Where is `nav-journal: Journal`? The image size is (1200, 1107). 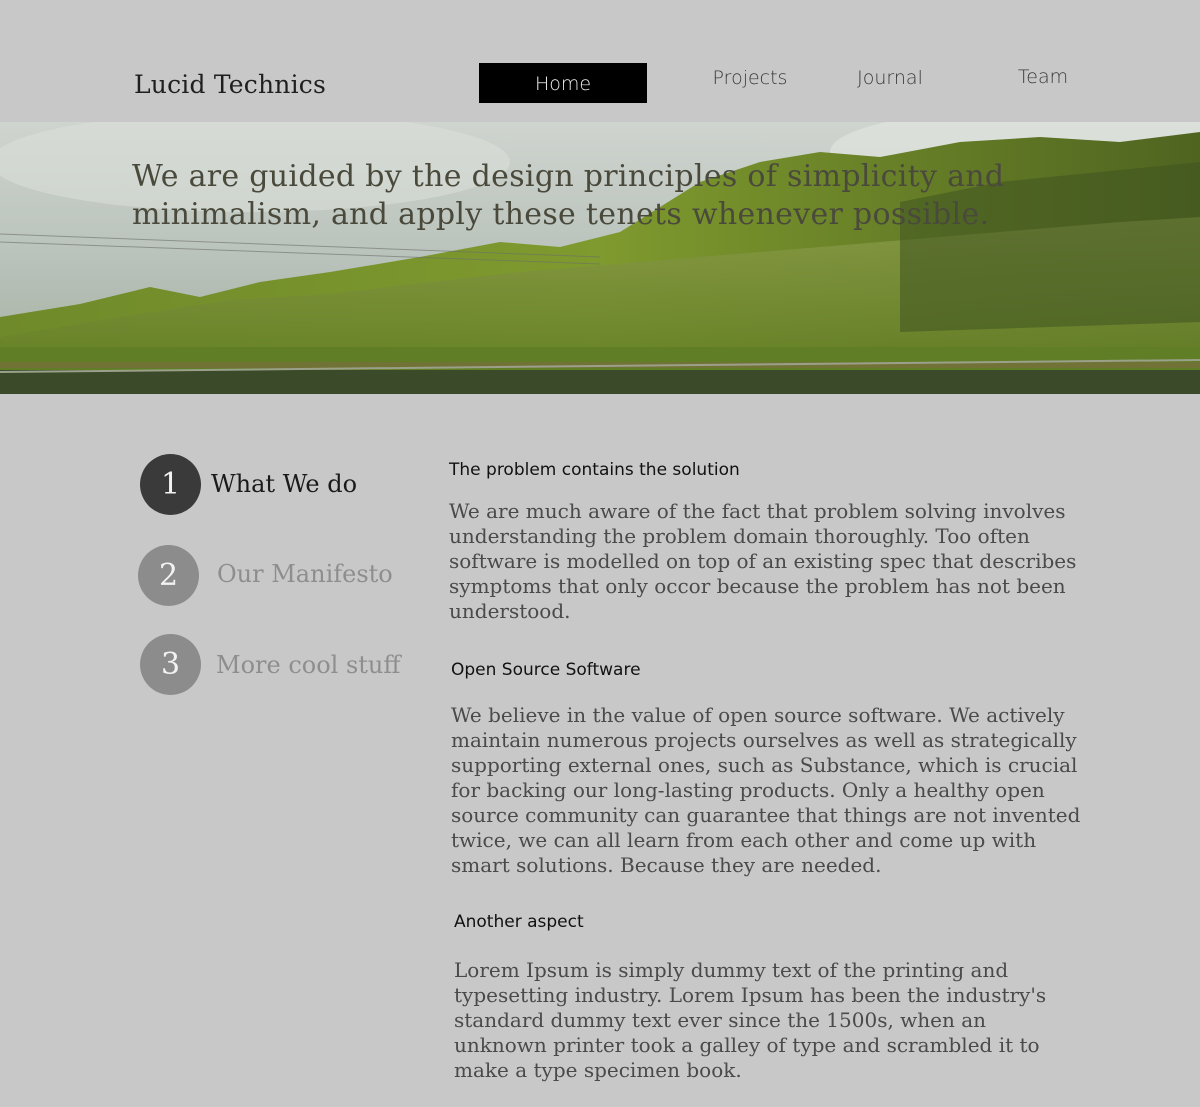 nav-journal: Journal is located at coordinates (890, 78).